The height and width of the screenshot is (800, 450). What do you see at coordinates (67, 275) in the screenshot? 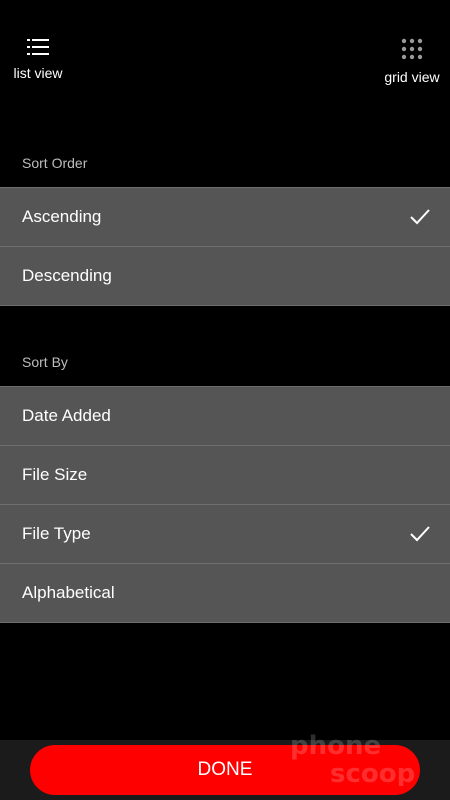
I see `option-label: Descending` at bounding box center [67, 275].